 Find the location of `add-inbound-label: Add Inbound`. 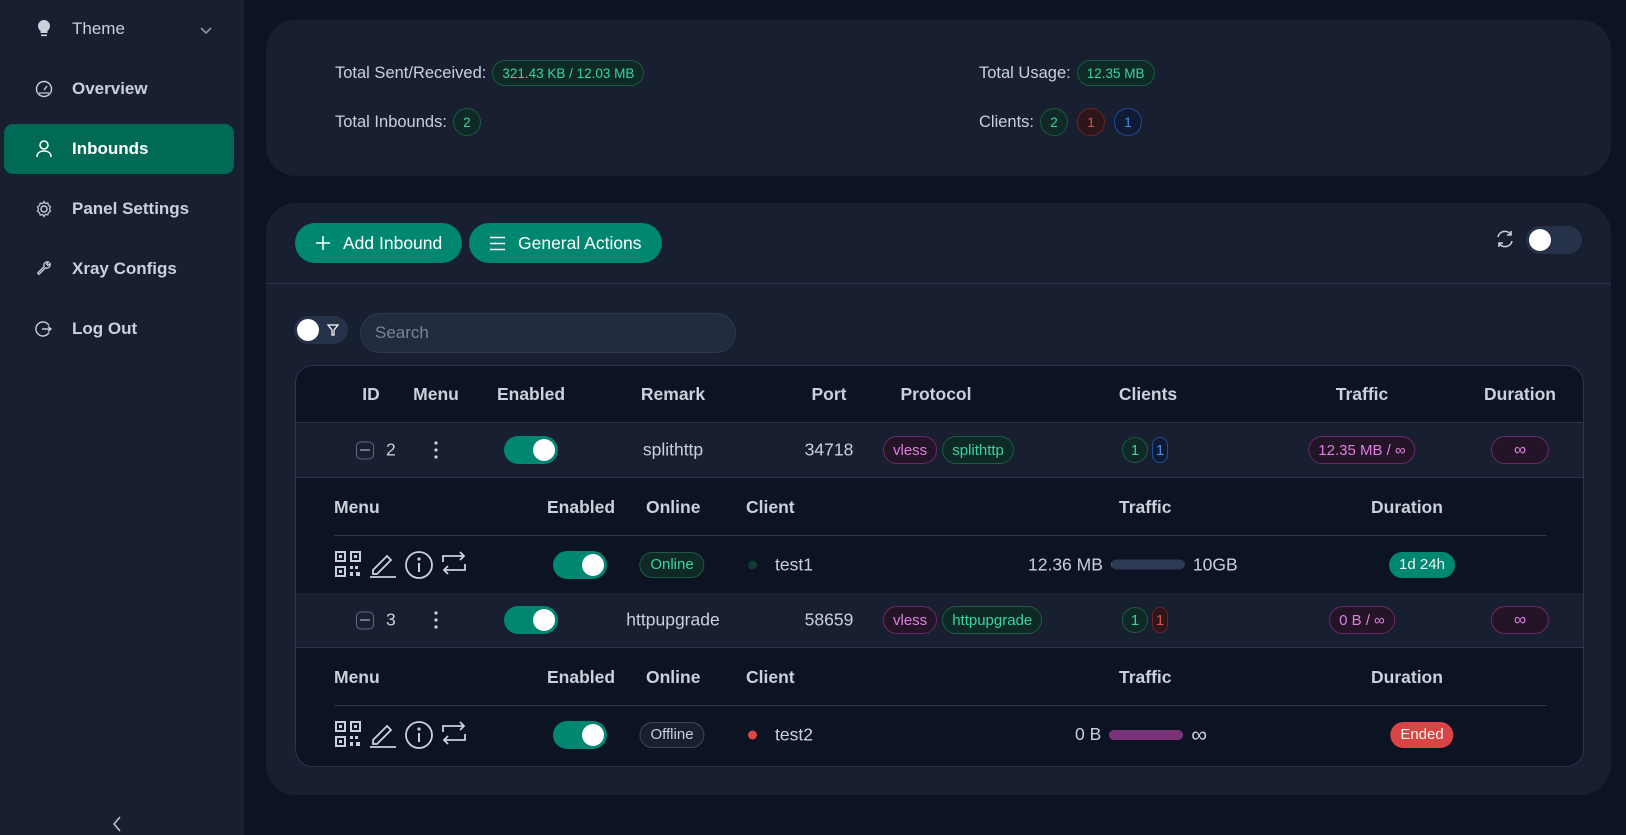

add-inbound-label: Add Inbound is located at coordinates (393, 242).